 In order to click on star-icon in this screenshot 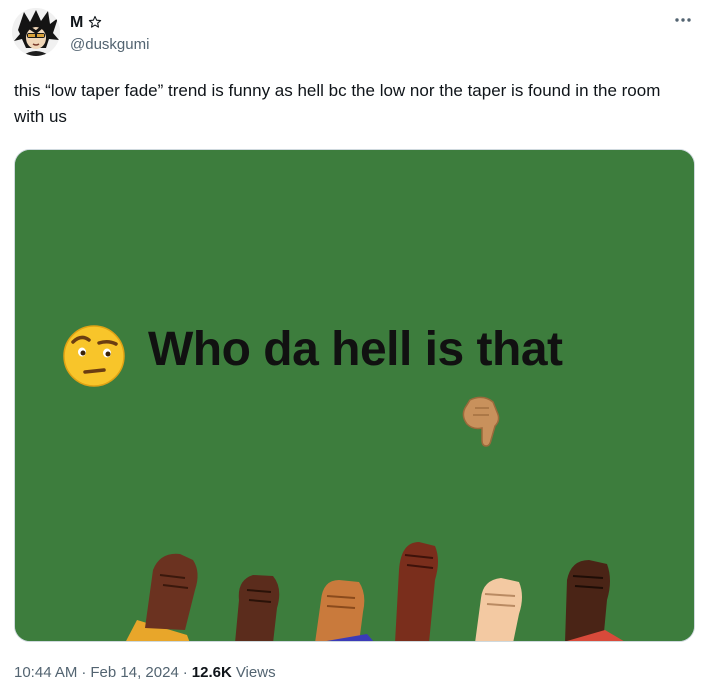, I will do `click(95, 23)`.